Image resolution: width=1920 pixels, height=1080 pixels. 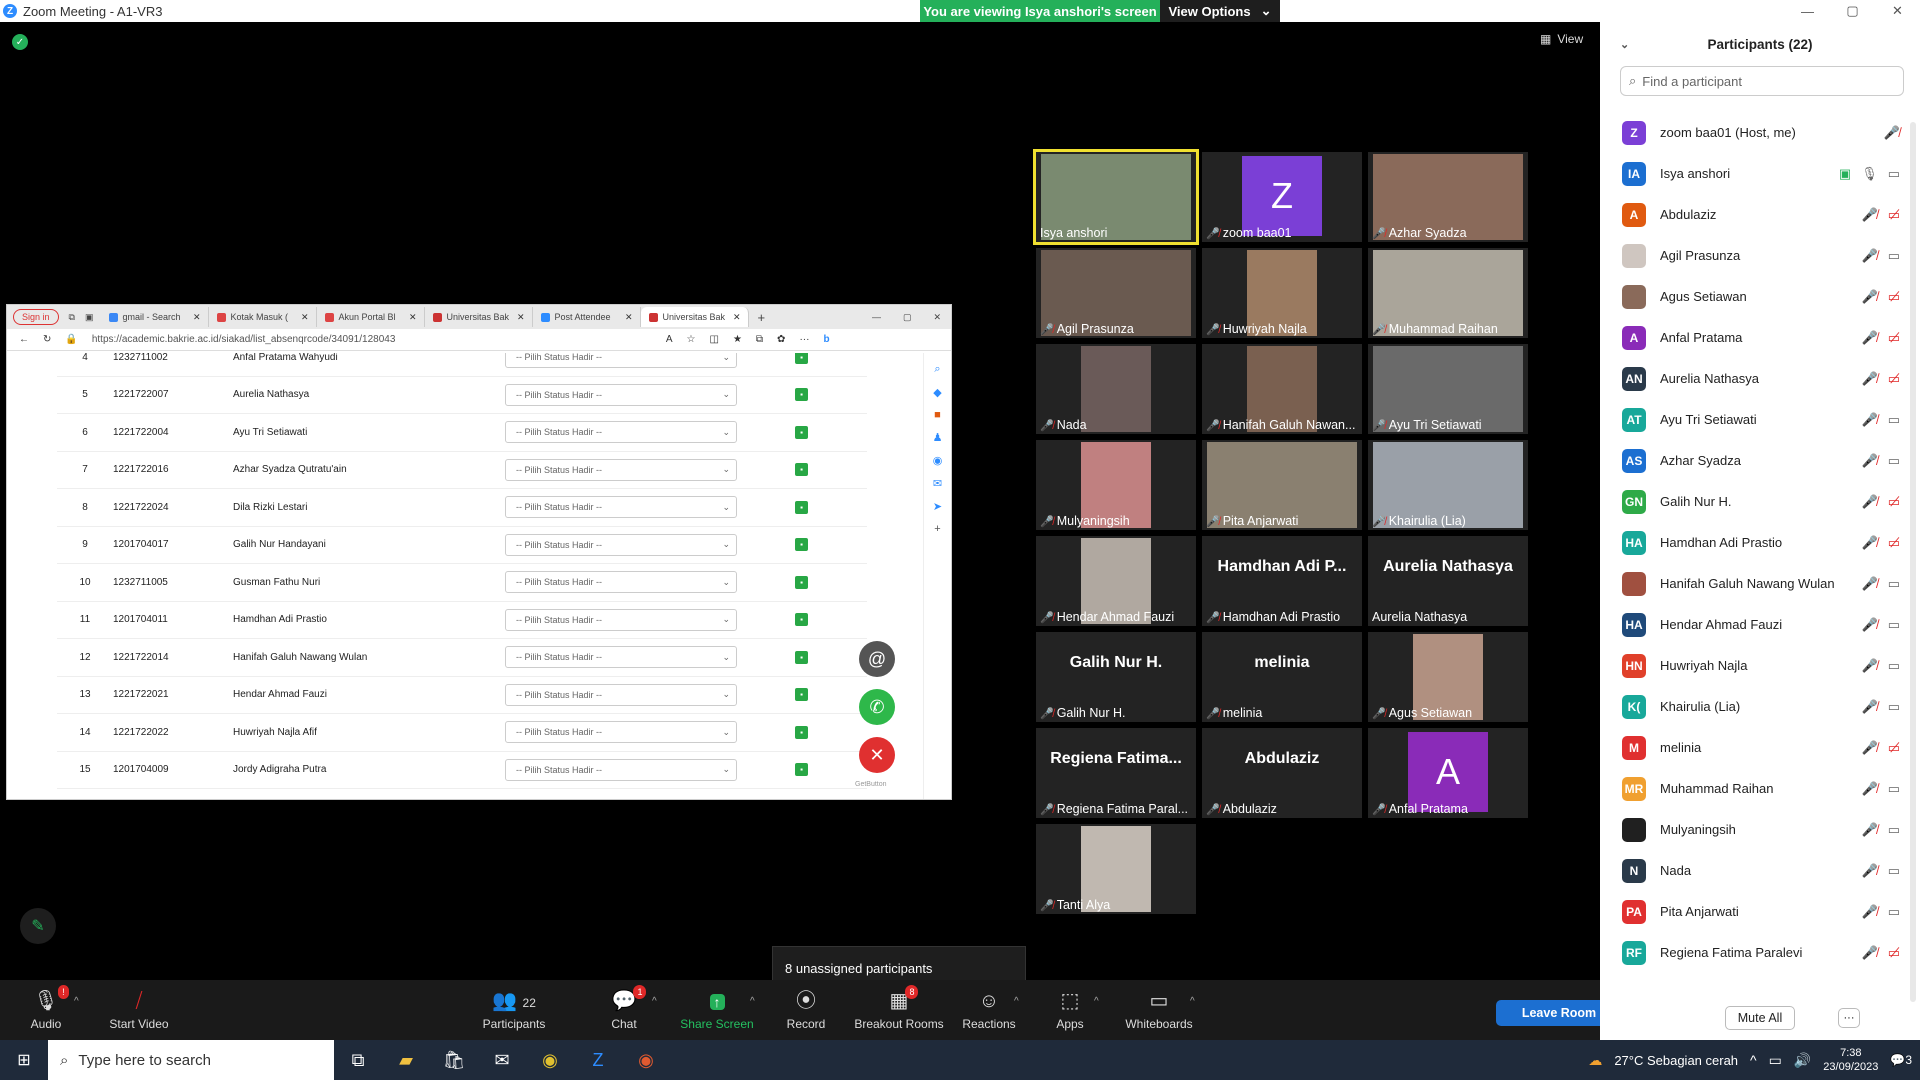 I want to click on participant-item: GN Galih Nur H. 🎤̸ ▭̸, so click(x=1760, y=501).